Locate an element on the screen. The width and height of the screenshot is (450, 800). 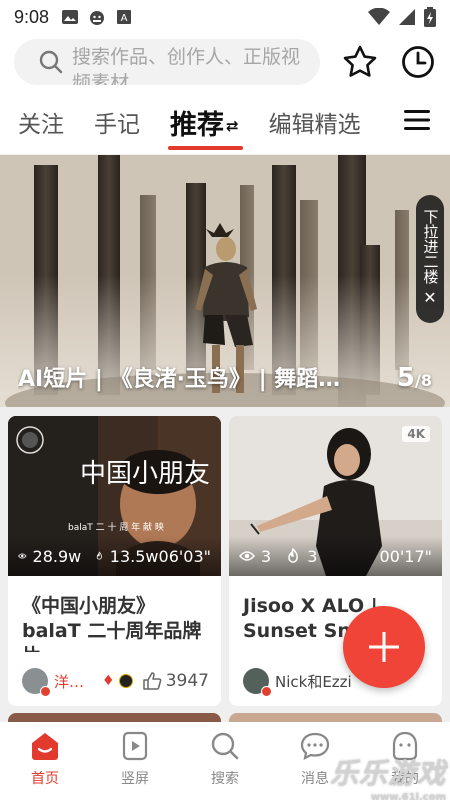
search-placeholder: 搜索作品、创作人、正版视频素材 is located at coordinates (186, 66).